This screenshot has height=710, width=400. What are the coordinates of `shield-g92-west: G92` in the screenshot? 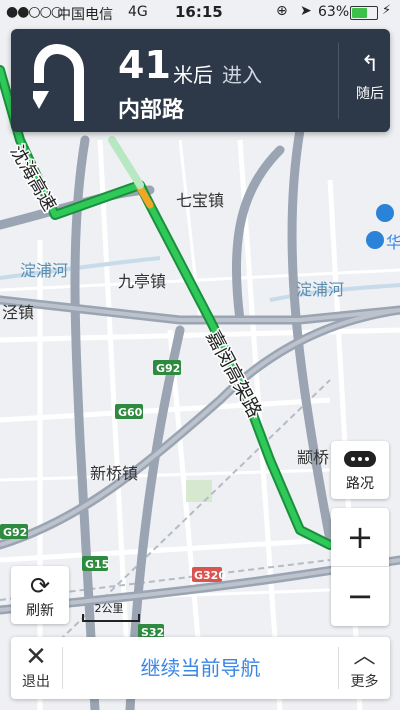 It's located at (15, 532).